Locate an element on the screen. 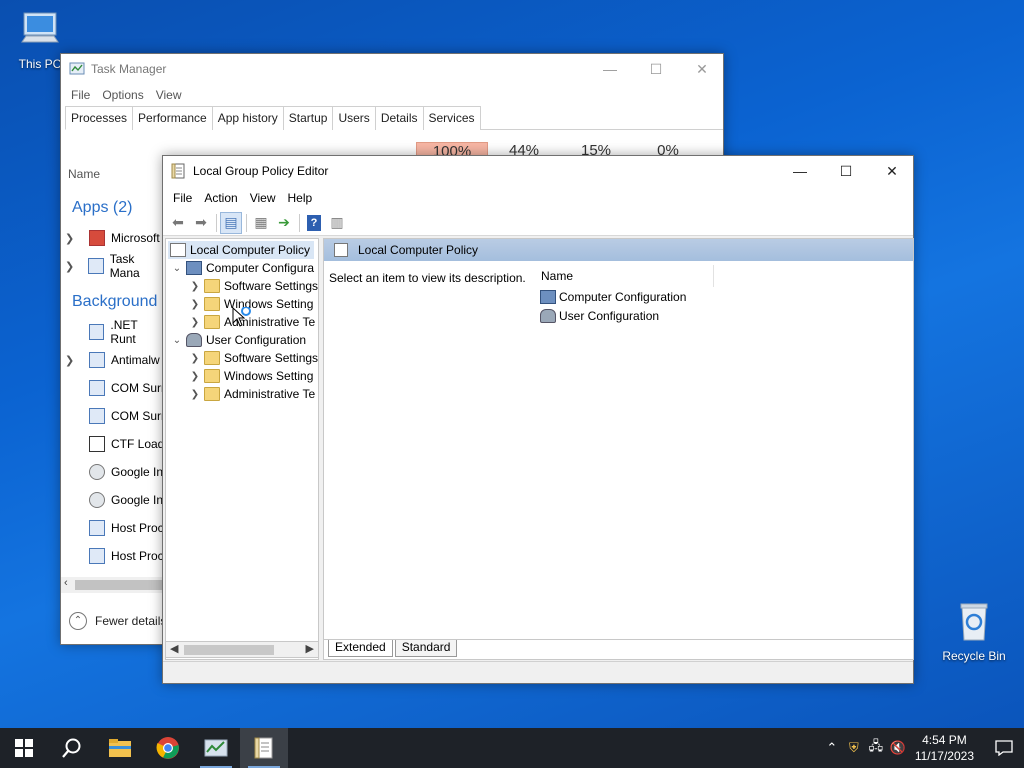 This screenshot has width=1024, height=768. fewer-details-button: ⌃ Fewer details is located at coordinates (117, 621).